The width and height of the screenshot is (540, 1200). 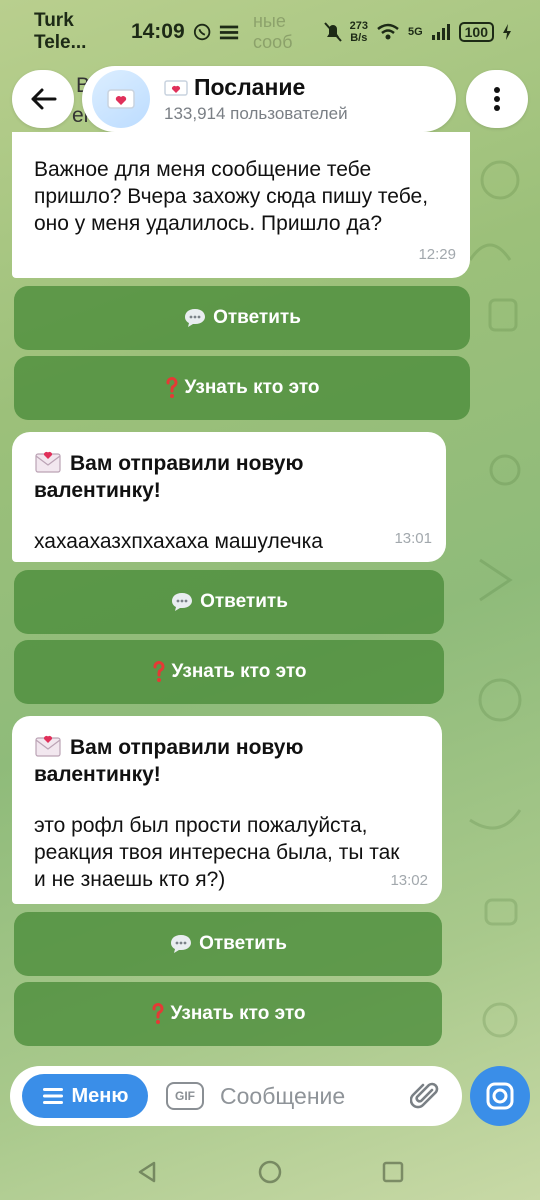 I want to click on camera-icon, so click(x=500, y=1096).